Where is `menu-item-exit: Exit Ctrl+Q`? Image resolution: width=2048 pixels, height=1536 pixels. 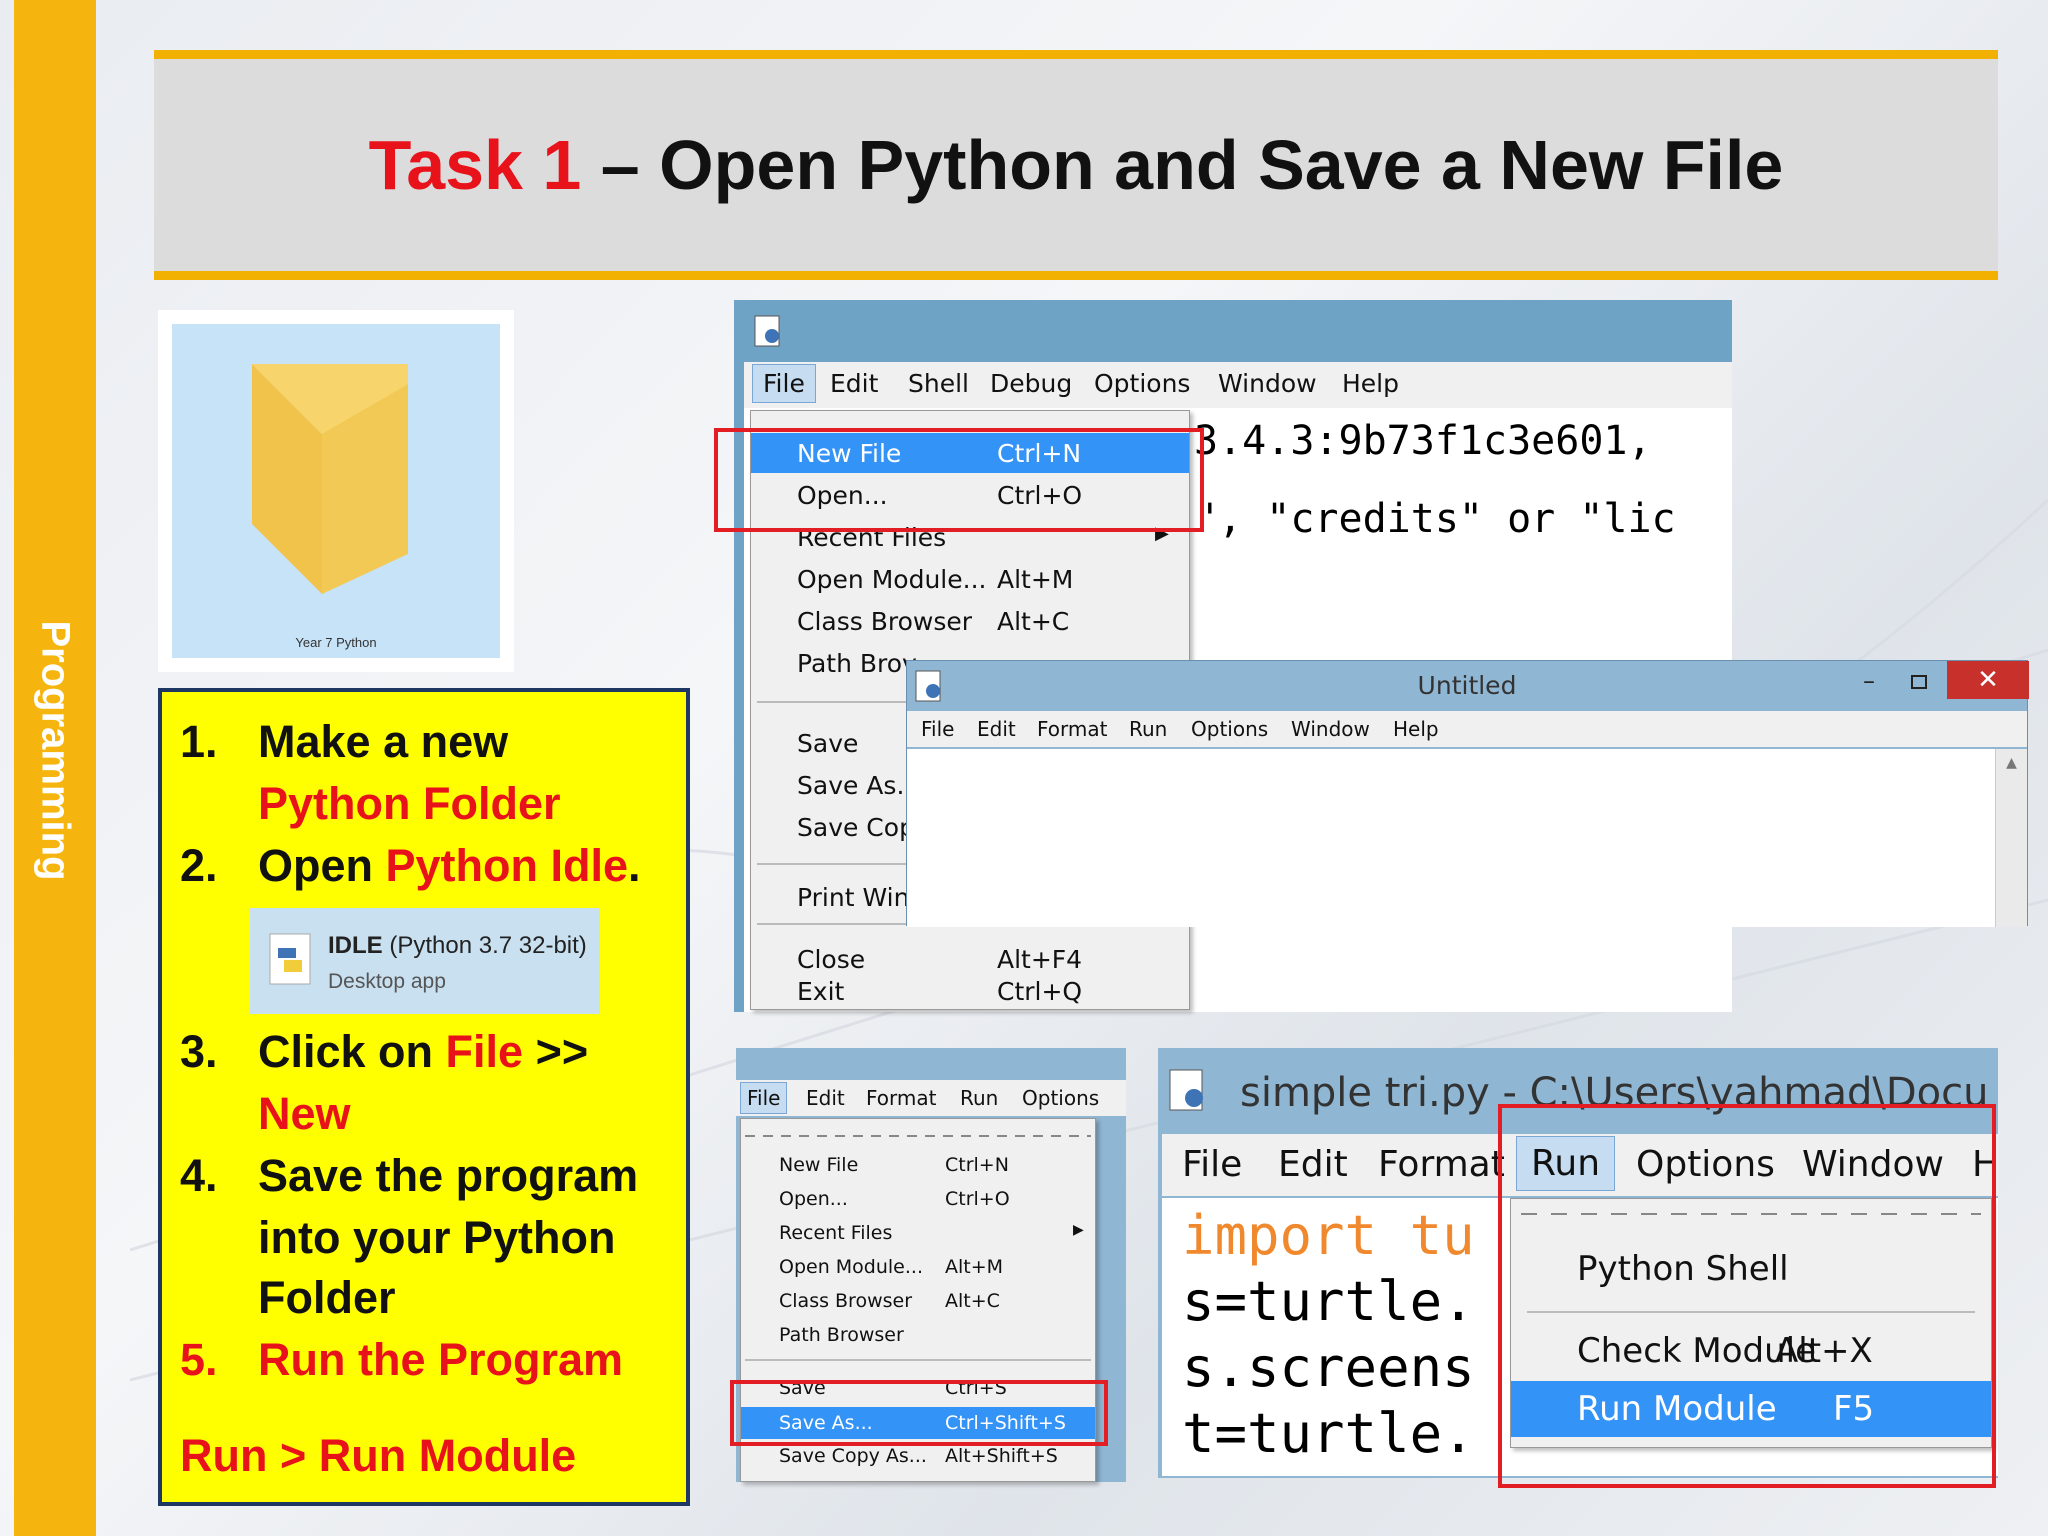 menu-item-exit: Exit Ctrl+Q is located at coordinates (970, 991).